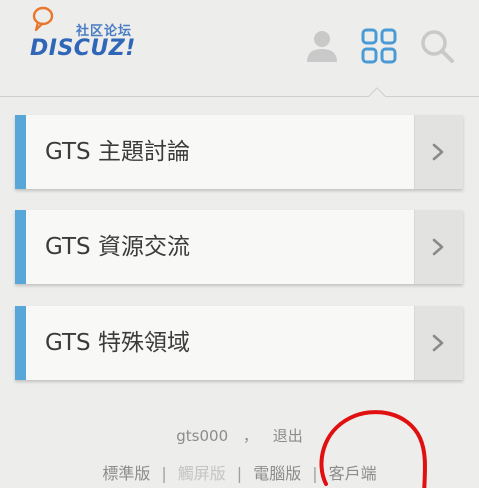  I want to click on discuz-logo: 社区论坛 DISCUZ!, so click(88, 37).